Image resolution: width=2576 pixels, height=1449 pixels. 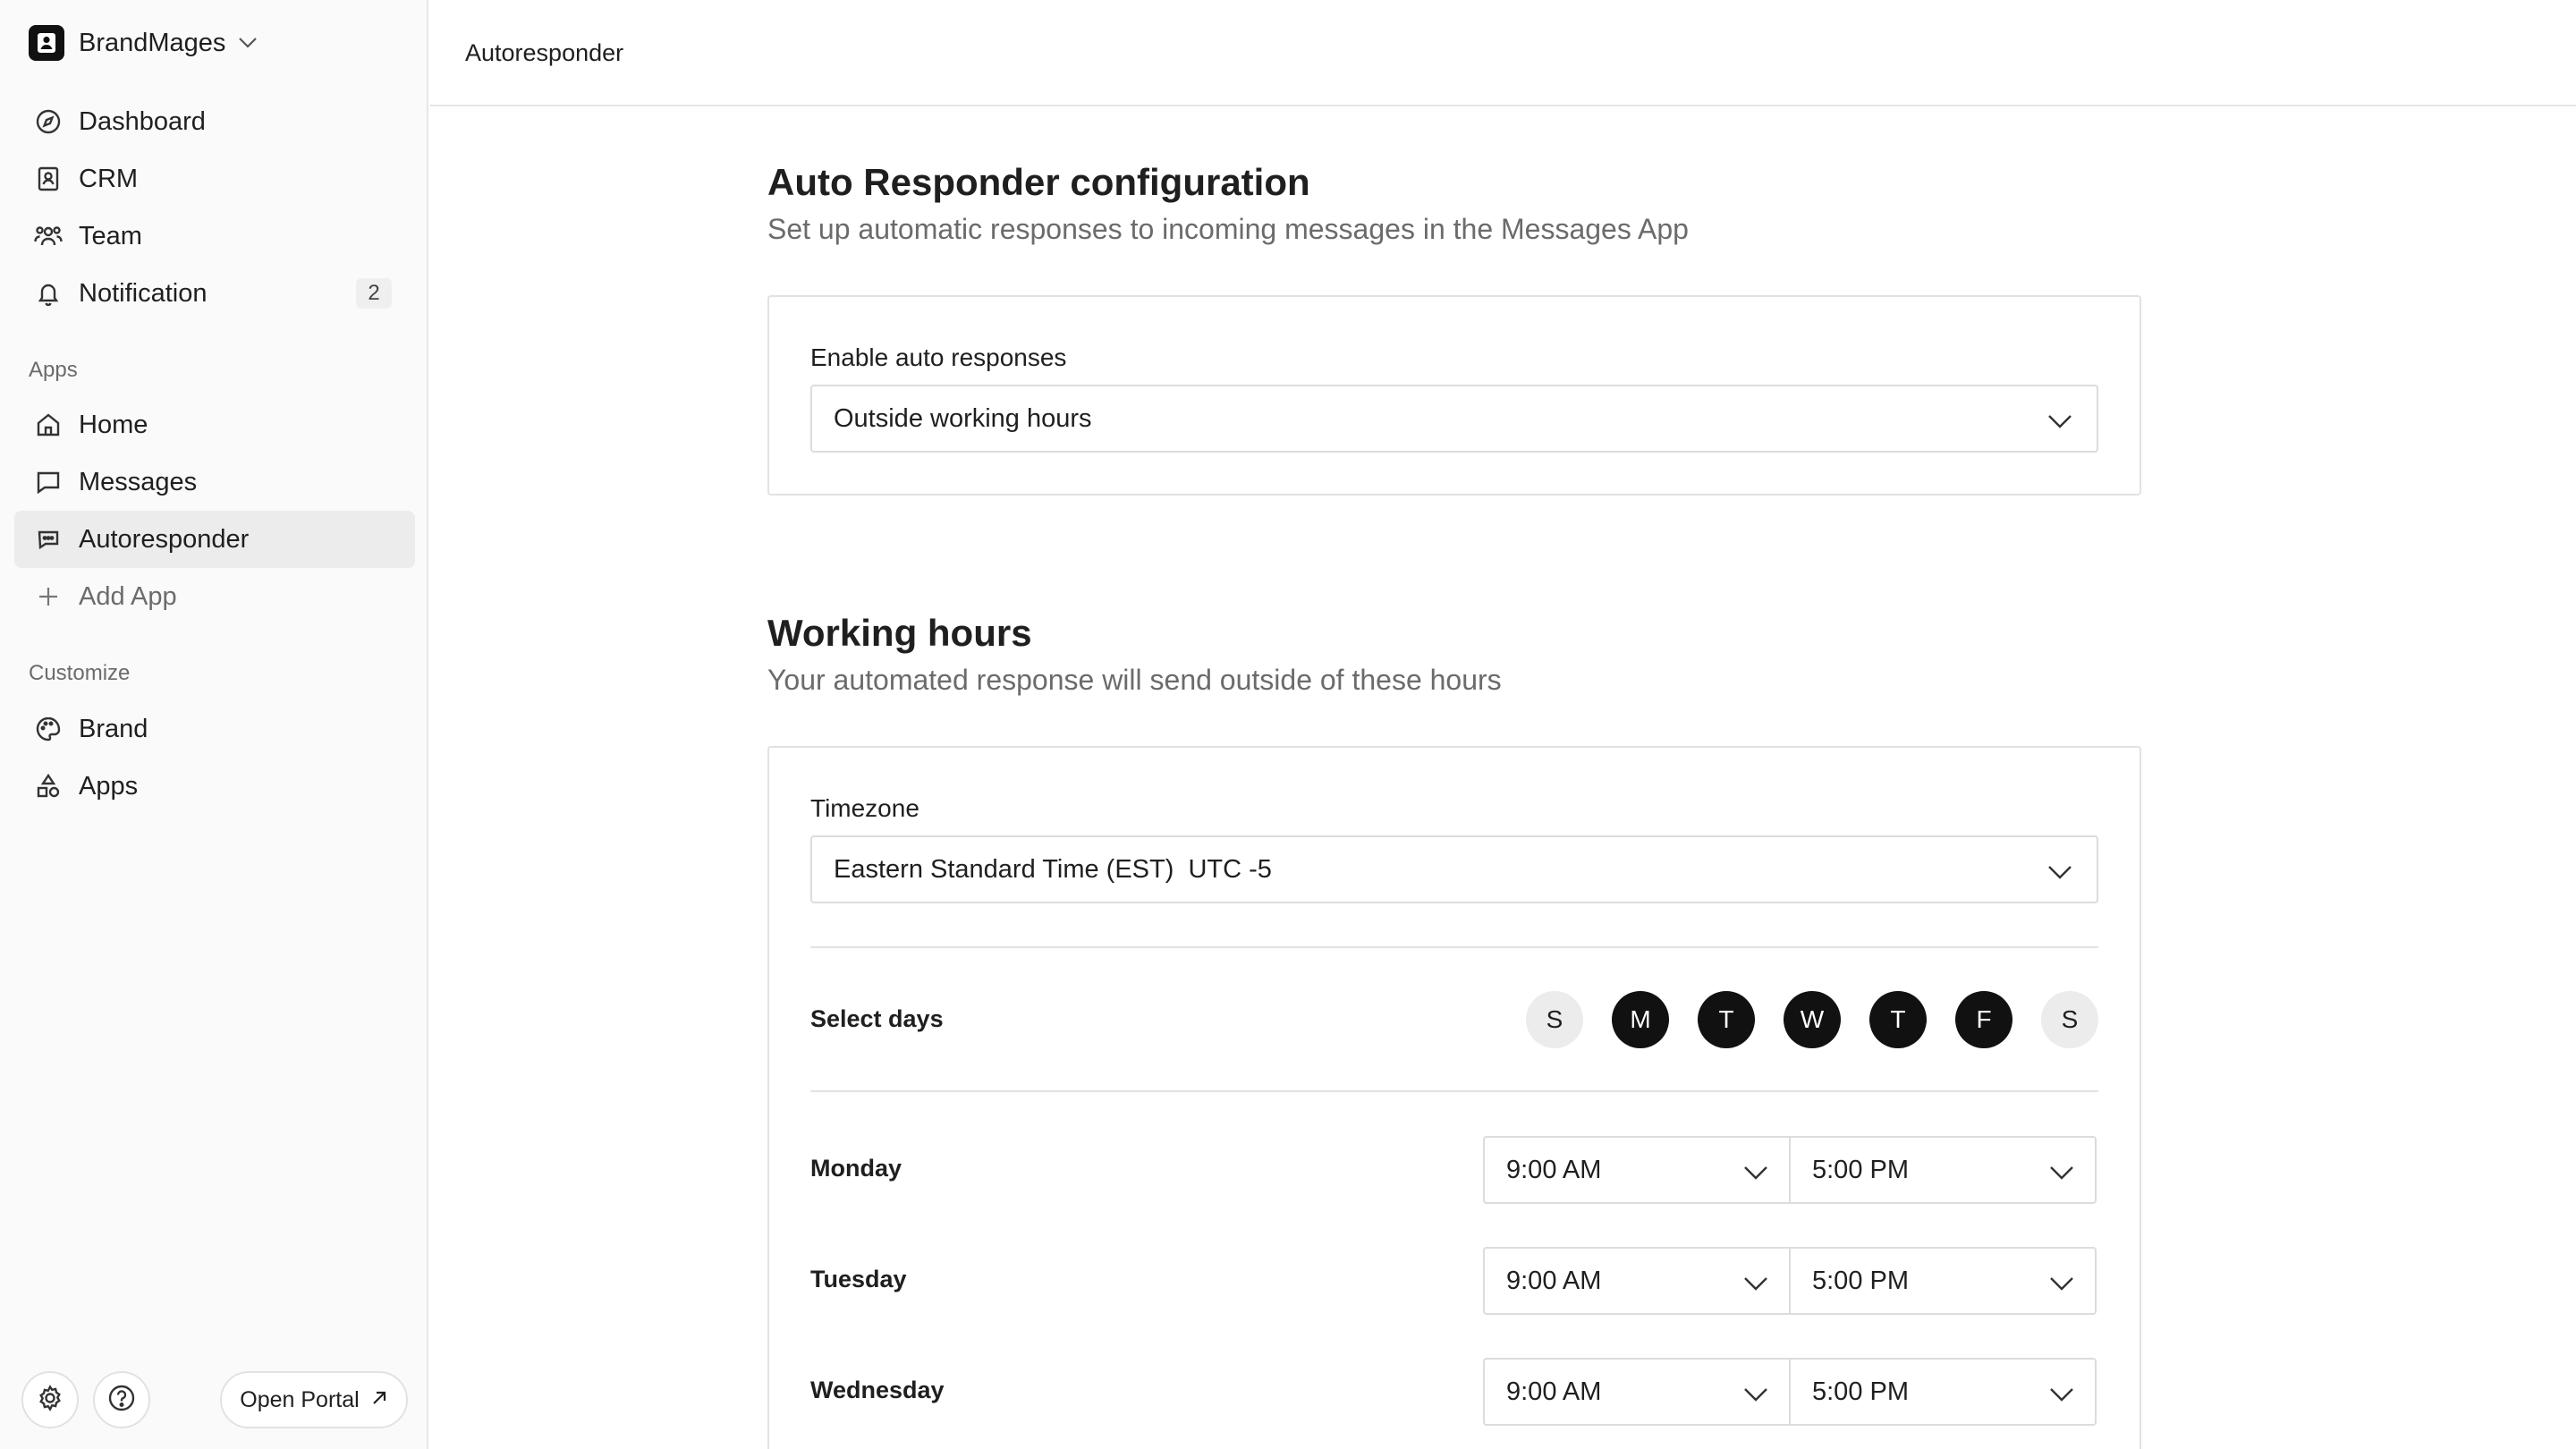 What do you see at coordinates (1554, 1019) in the screenshot?
I see `day-toggle-sunday: S` at bounding box center [1554, 1019].